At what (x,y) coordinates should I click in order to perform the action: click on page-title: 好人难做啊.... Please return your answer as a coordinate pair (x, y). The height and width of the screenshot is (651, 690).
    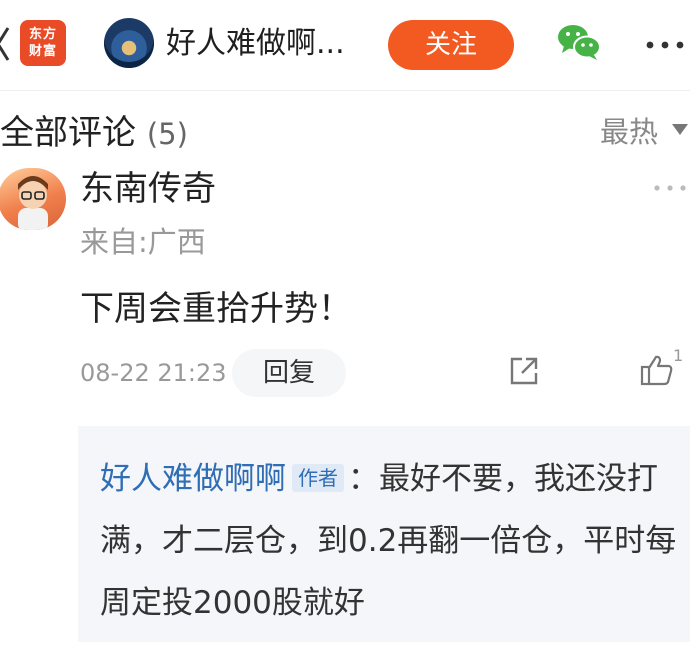
    Looking at the image, I should click on (255, 43).